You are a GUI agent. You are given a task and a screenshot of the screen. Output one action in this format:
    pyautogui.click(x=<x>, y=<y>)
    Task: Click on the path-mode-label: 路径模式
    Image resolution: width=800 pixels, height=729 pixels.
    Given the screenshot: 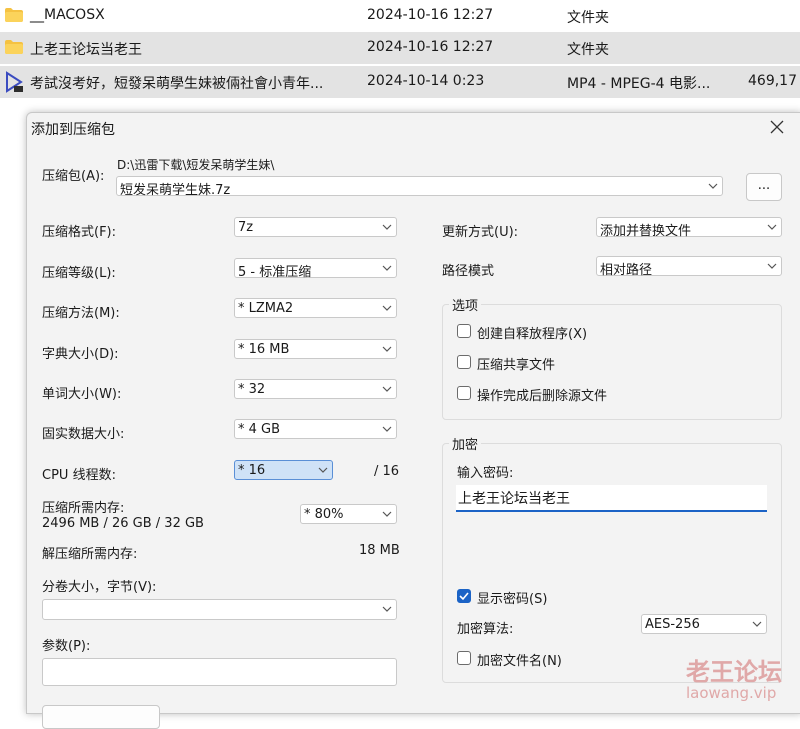 What is the action you would take?
    pyautogui.click(x=468, y=271)
    